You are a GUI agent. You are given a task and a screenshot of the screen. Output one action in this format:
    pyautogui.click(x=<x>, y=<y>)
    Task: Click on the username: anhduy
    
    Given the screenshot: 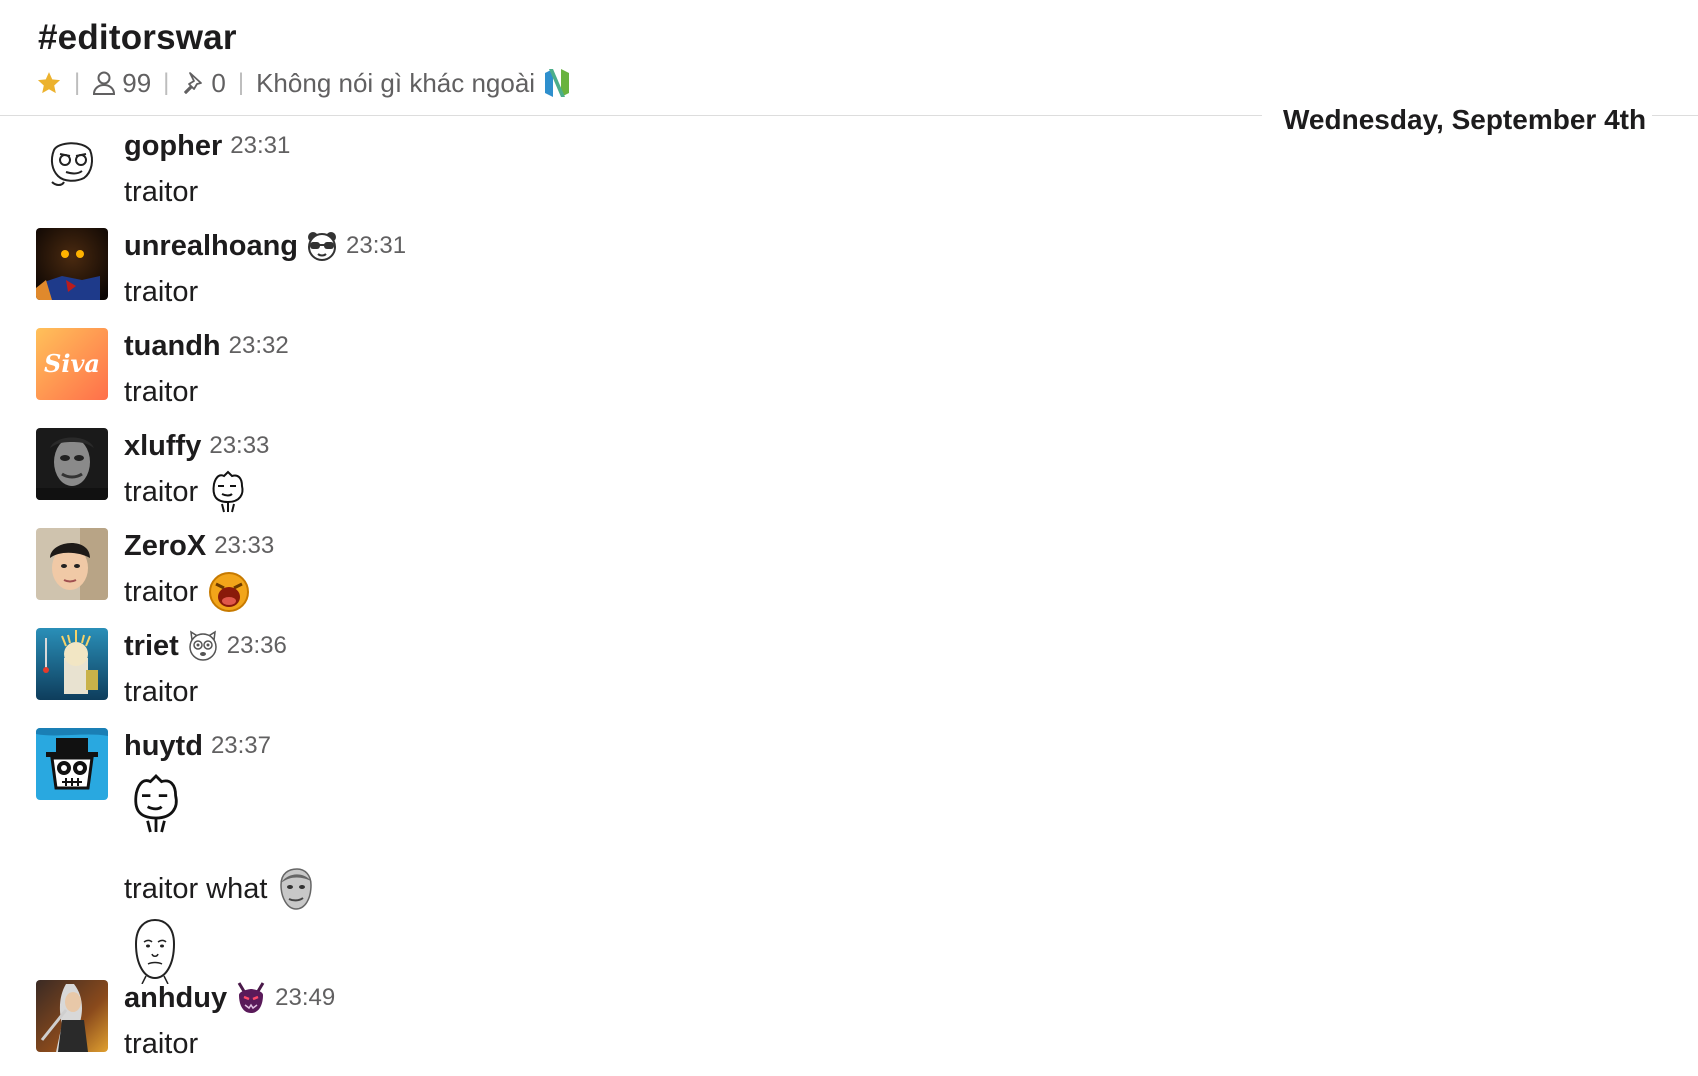 What is the action you would take?
    pyautogui.click(x=175, y=998)
    